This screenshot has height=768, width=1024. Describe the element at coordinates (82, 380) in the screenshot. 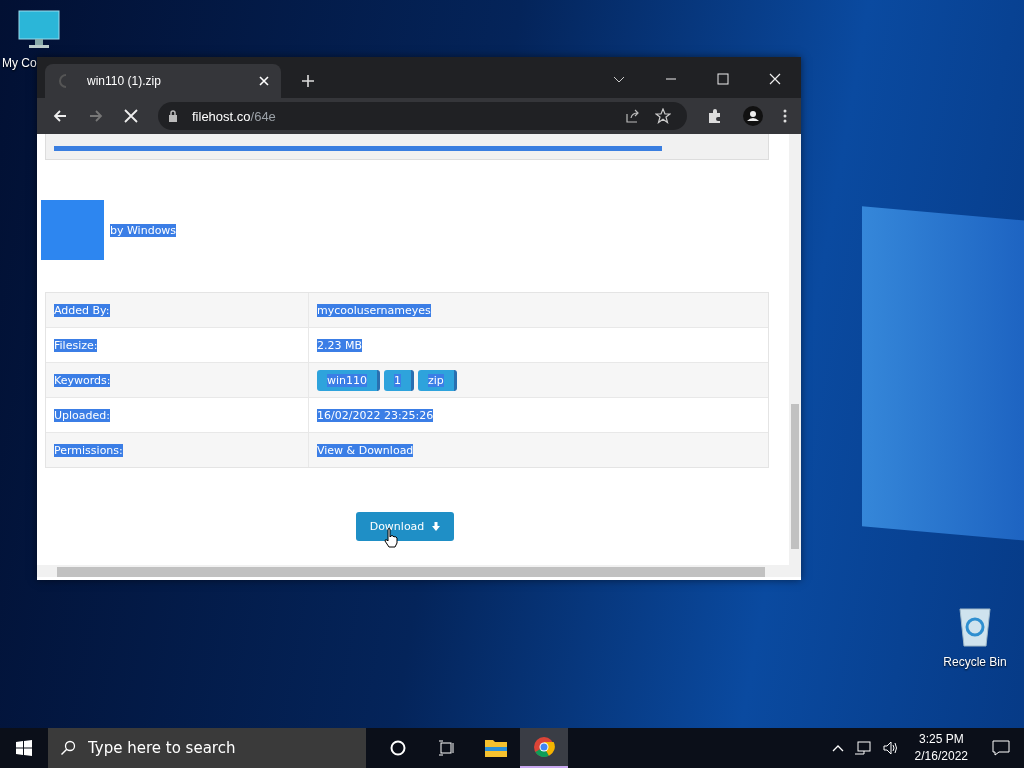

I see `detail-label: Keywords:` at that location.